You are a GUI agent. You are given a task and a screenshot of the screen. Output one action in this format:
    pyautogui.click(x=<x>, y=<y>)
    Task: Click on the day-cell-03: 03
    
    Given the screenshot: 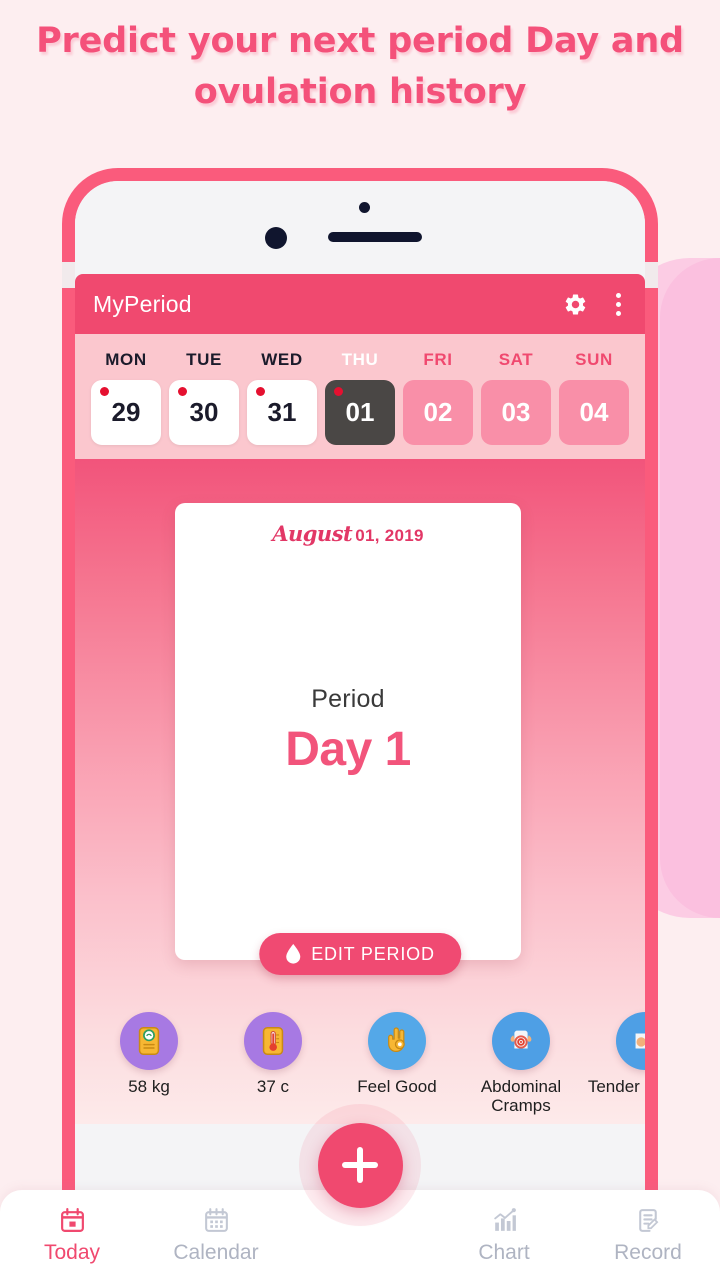 What is the action you would take?
    pyautogui.click(x=516, y=412)
    